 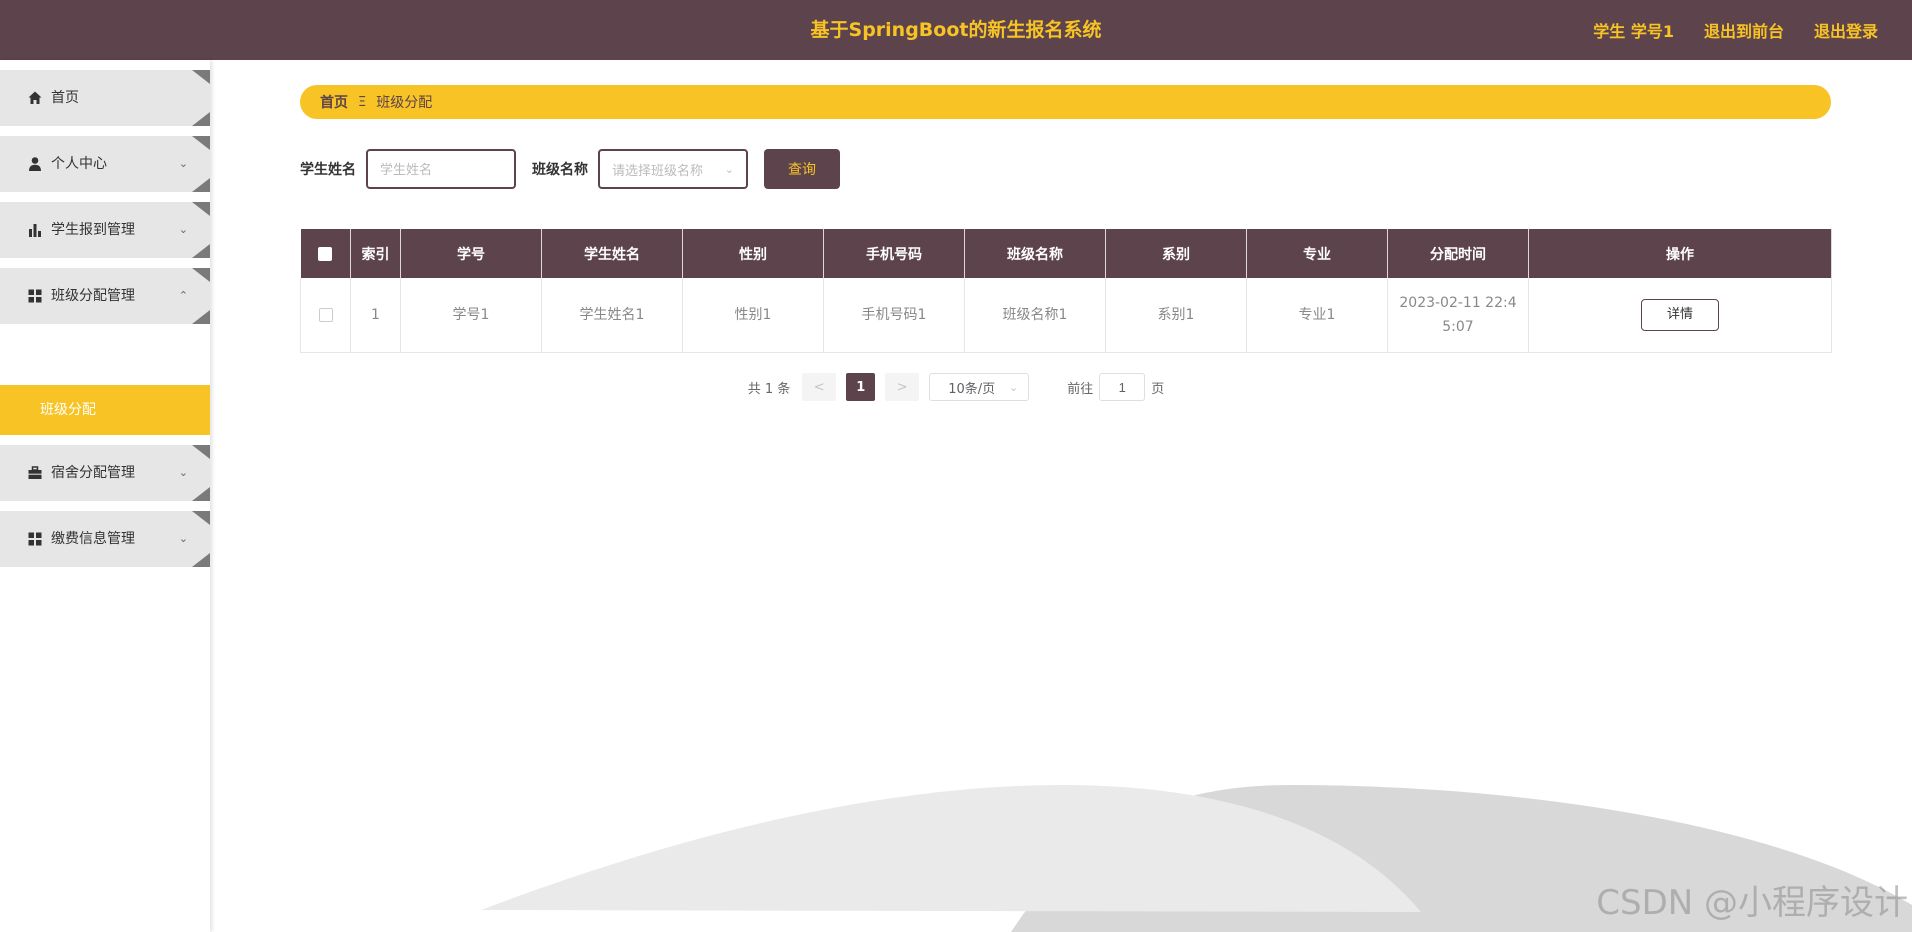 I want to click on student-name-label: 学生姓名, so click(x=328, y=170).